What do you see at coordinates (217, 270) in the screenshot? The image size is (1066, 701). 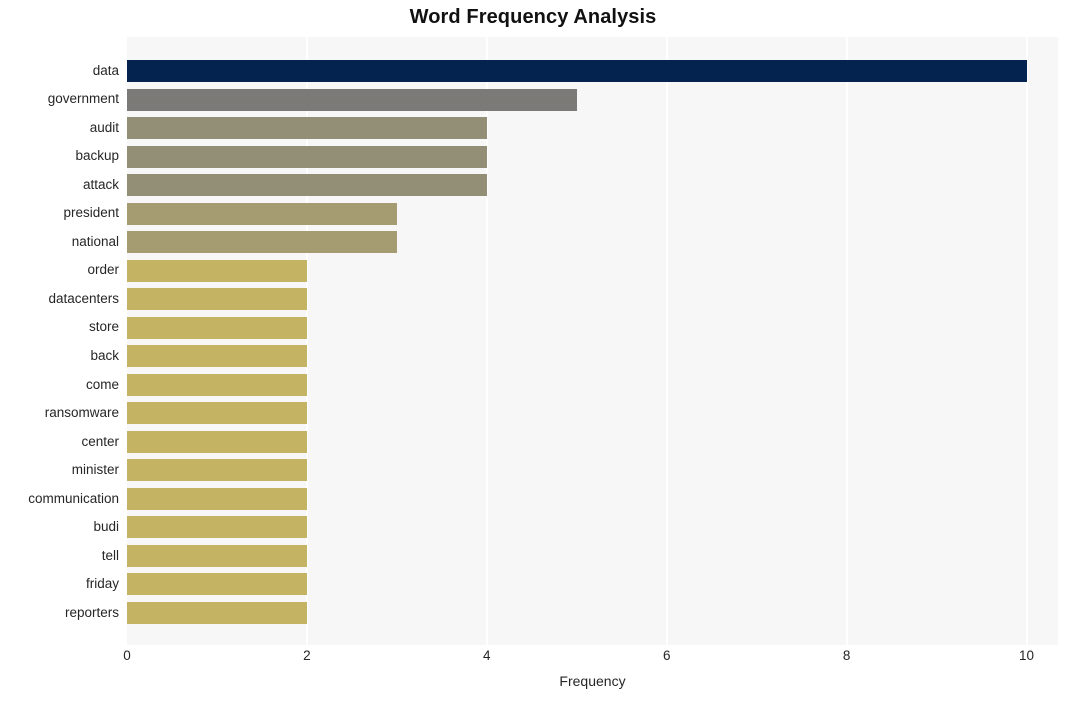 I see `bar-order` at bounding box center [217, 270].